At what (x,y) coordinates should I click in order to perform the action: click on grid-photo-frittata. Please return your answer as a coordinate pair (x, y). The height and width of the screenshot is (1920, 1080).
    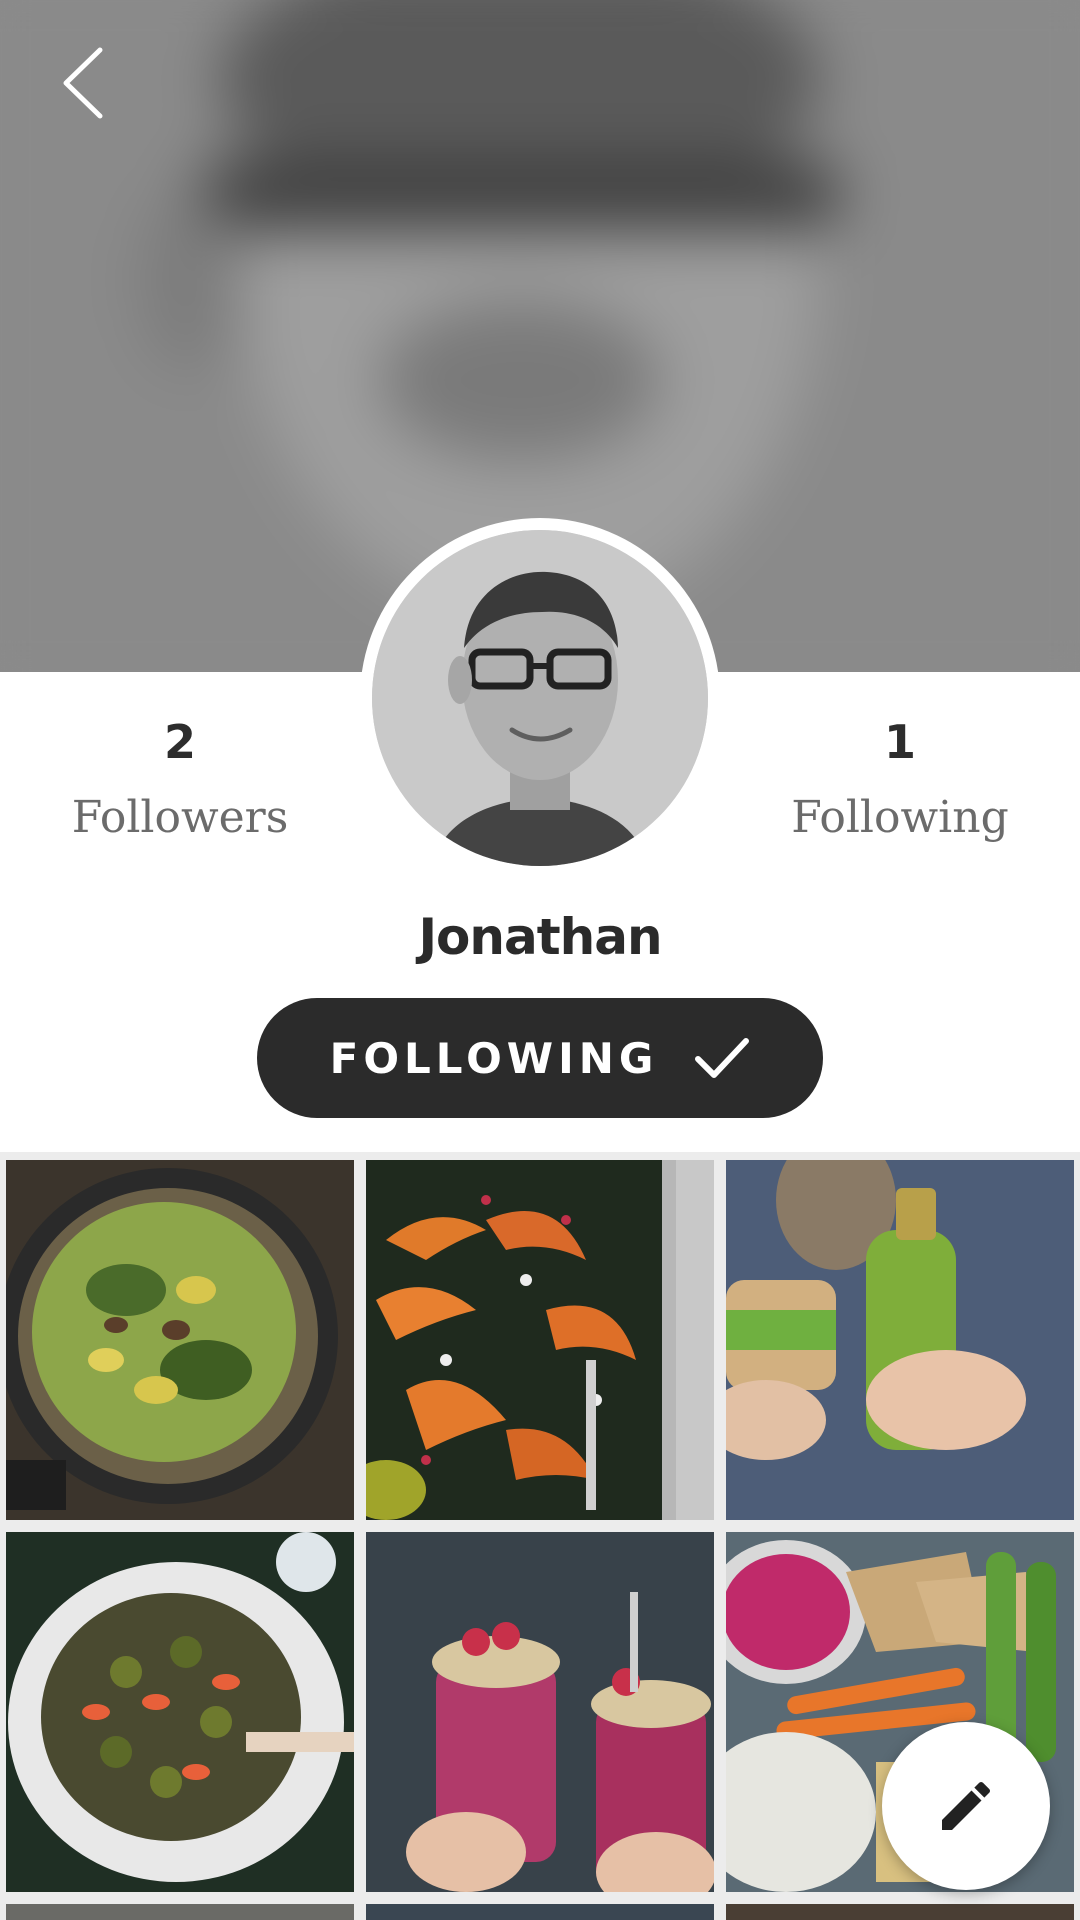
    Looking at the image, I should click on (180, 1340).